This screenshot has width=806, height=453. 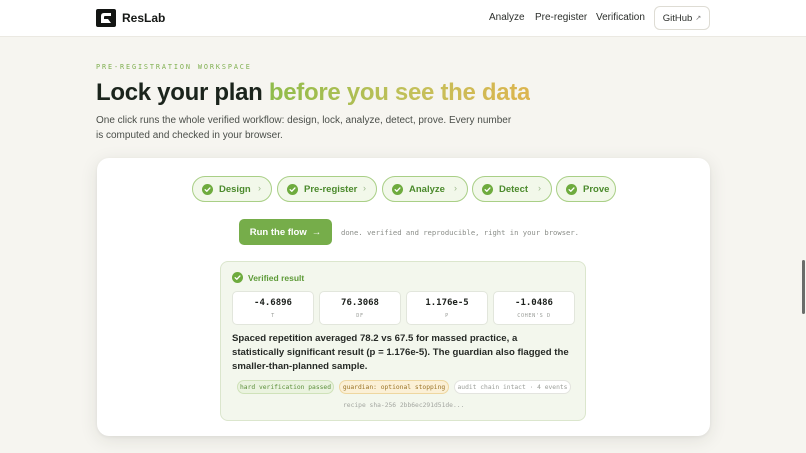 I want to click on scrollbar-thumb, so click(x=803, y=287).